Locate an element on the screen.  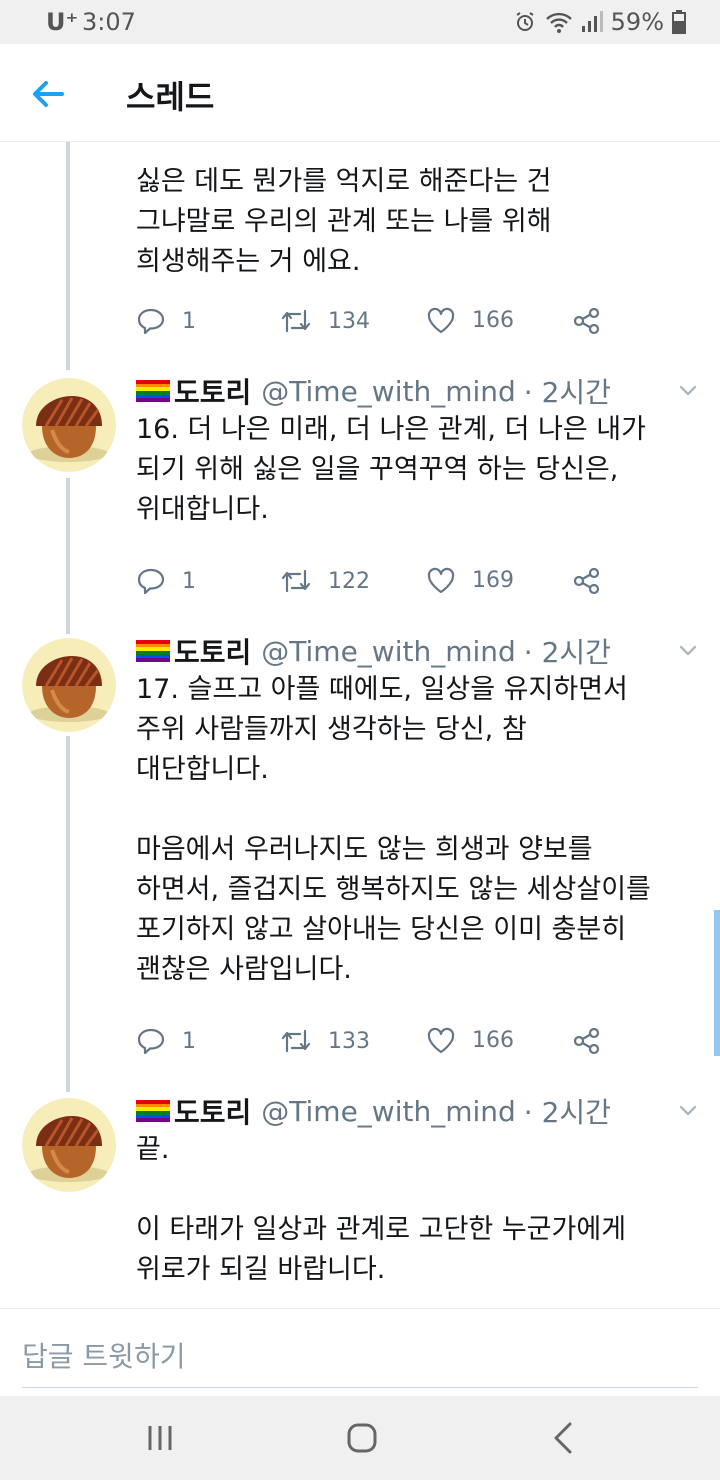
back-icon is located at coordinates (564, 1438).